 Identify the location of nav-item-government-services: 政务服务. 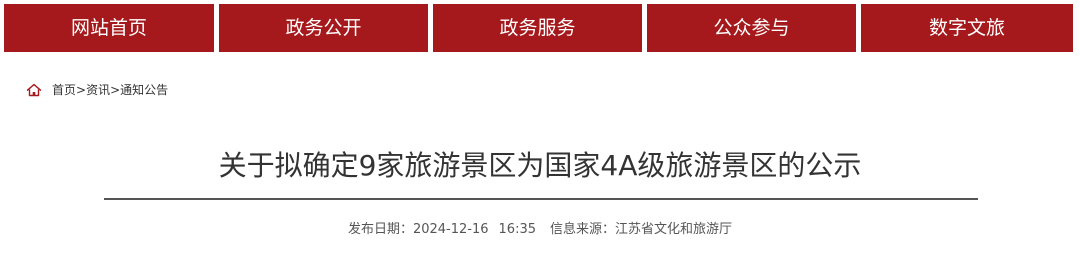
(537, 28).